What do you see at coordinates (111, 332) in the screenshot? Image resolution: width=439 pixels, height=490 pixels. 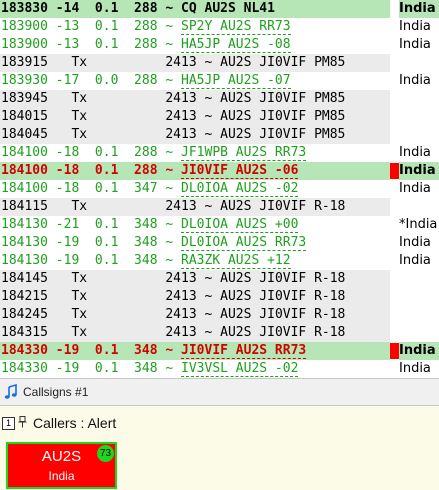 I see `log-row-fields: 184315 Tx 2413 ~` at bounding box center [111, 332].